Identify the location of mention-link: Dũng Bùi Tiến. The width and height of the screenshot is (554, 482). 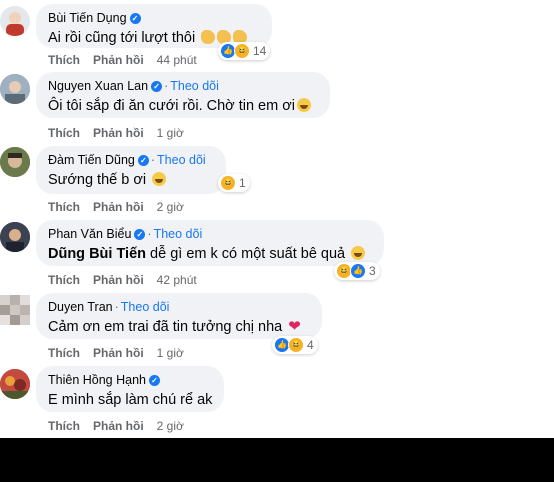
(97, 254).